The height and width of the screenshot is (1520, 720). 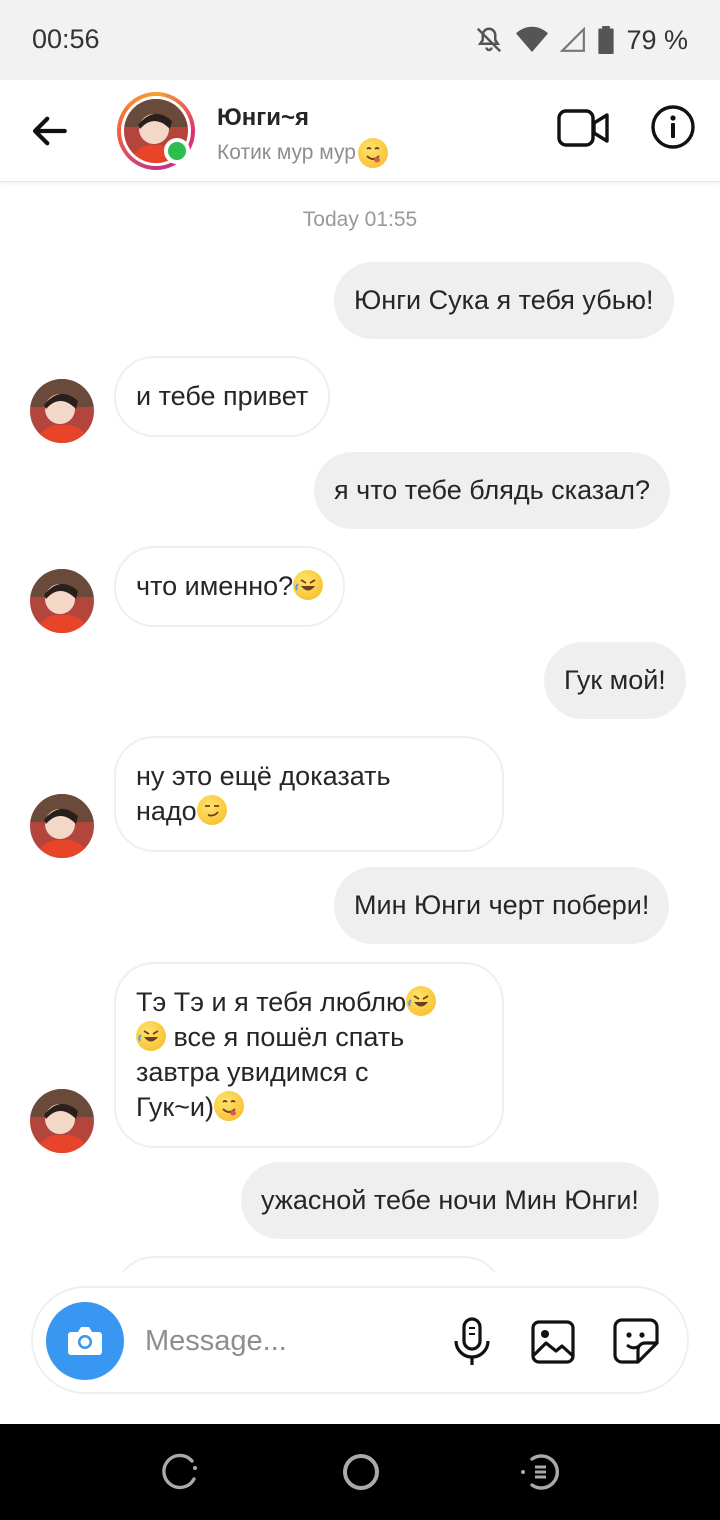 I want to click on message-bubble-incoming: и тебе привет, so click(x=222, y=396).